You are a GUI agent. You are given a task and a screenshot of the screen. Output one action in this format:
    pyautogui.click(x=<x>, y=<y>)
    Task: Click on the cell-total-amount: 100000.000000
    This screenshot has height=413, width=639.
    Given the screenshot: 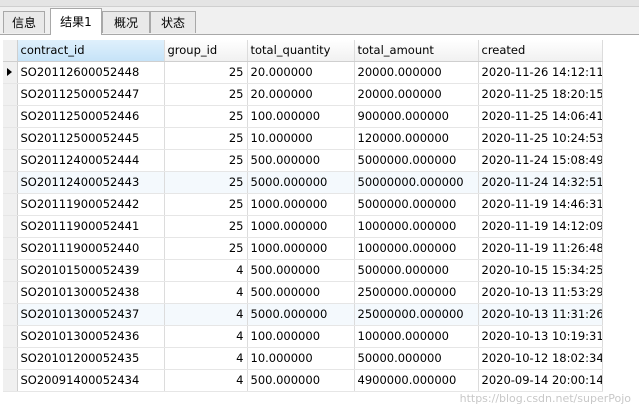 What is the action you would take?
    pyautogui.click(x=416, y=336)
    